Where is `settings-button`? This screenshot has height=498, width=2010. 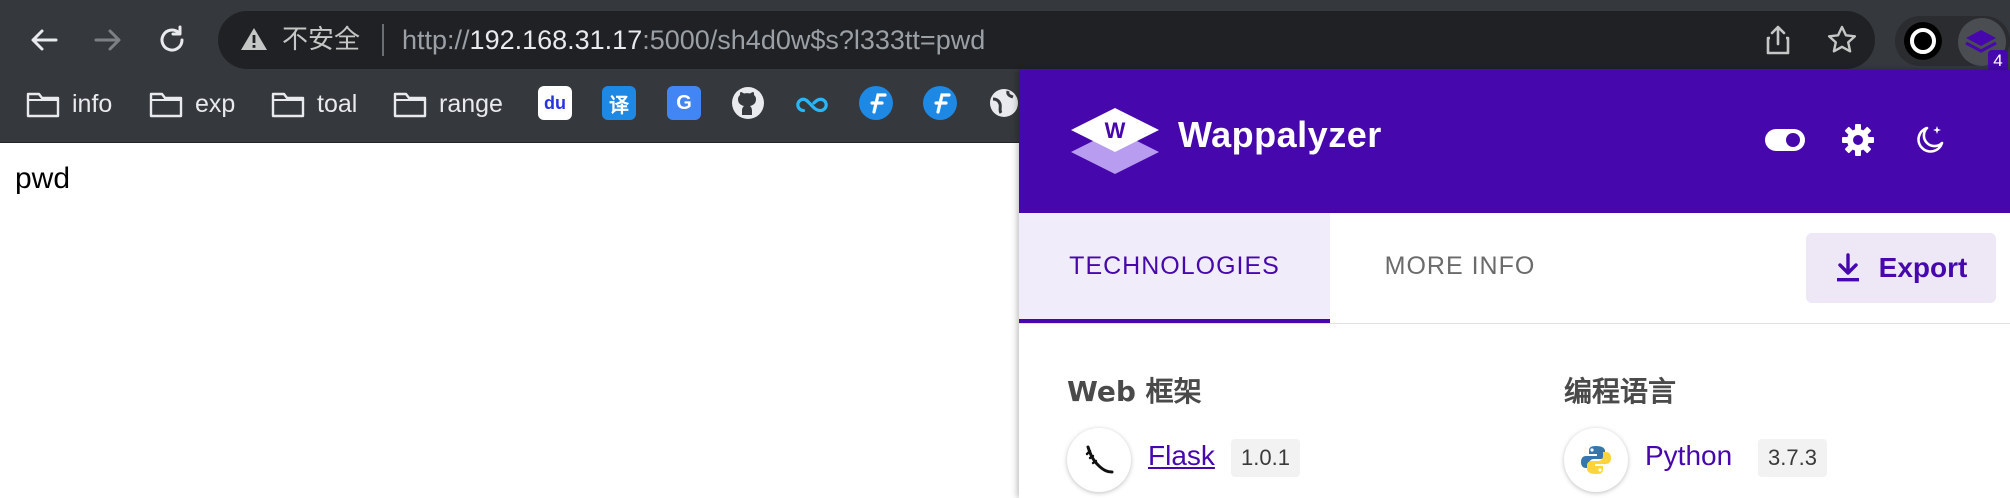 settings-button is located at coordinates (1858, 140).